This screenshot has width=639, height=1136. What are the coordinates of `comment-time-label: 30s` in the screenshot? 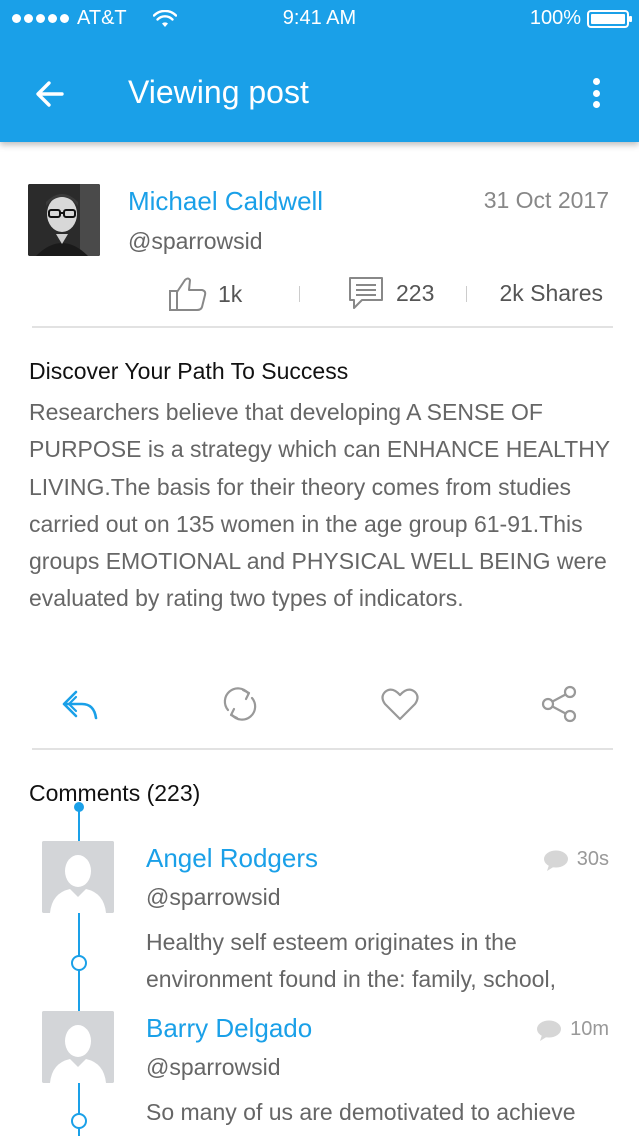 It's located at (592, 859).